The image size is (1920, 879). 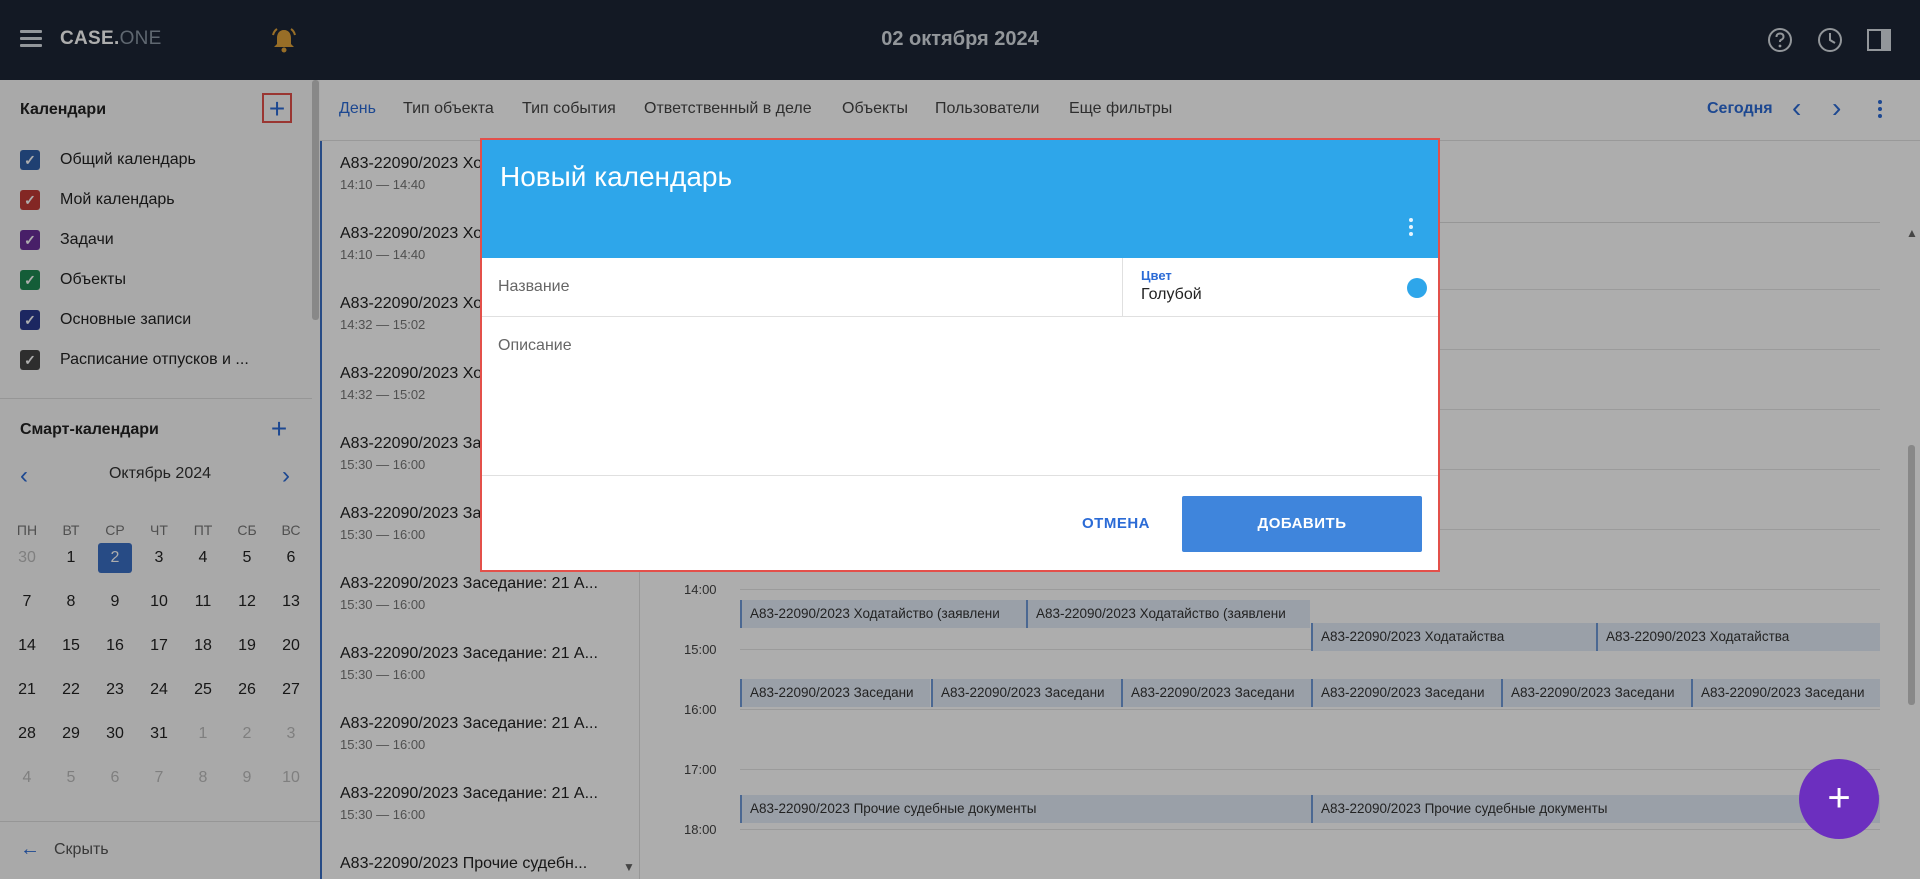 I want to click on color-swatch, so click(x=1417, y=288).